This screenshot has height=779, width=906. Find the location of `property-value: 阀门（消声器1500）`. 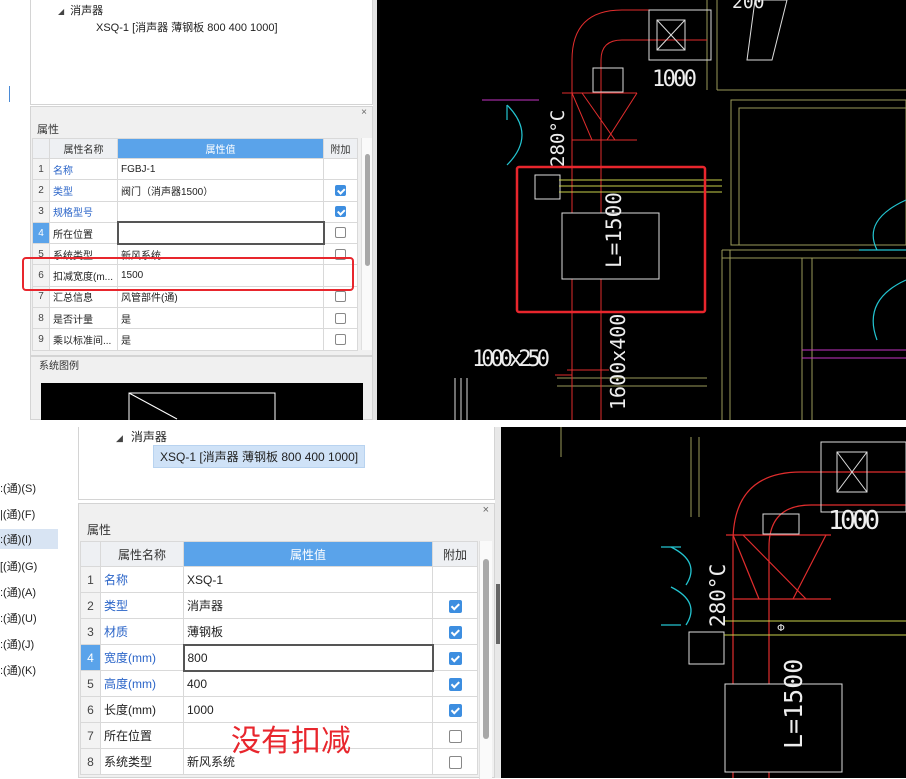

property-value: 阀门（消声器1500） is located at coordinates (220, 190).